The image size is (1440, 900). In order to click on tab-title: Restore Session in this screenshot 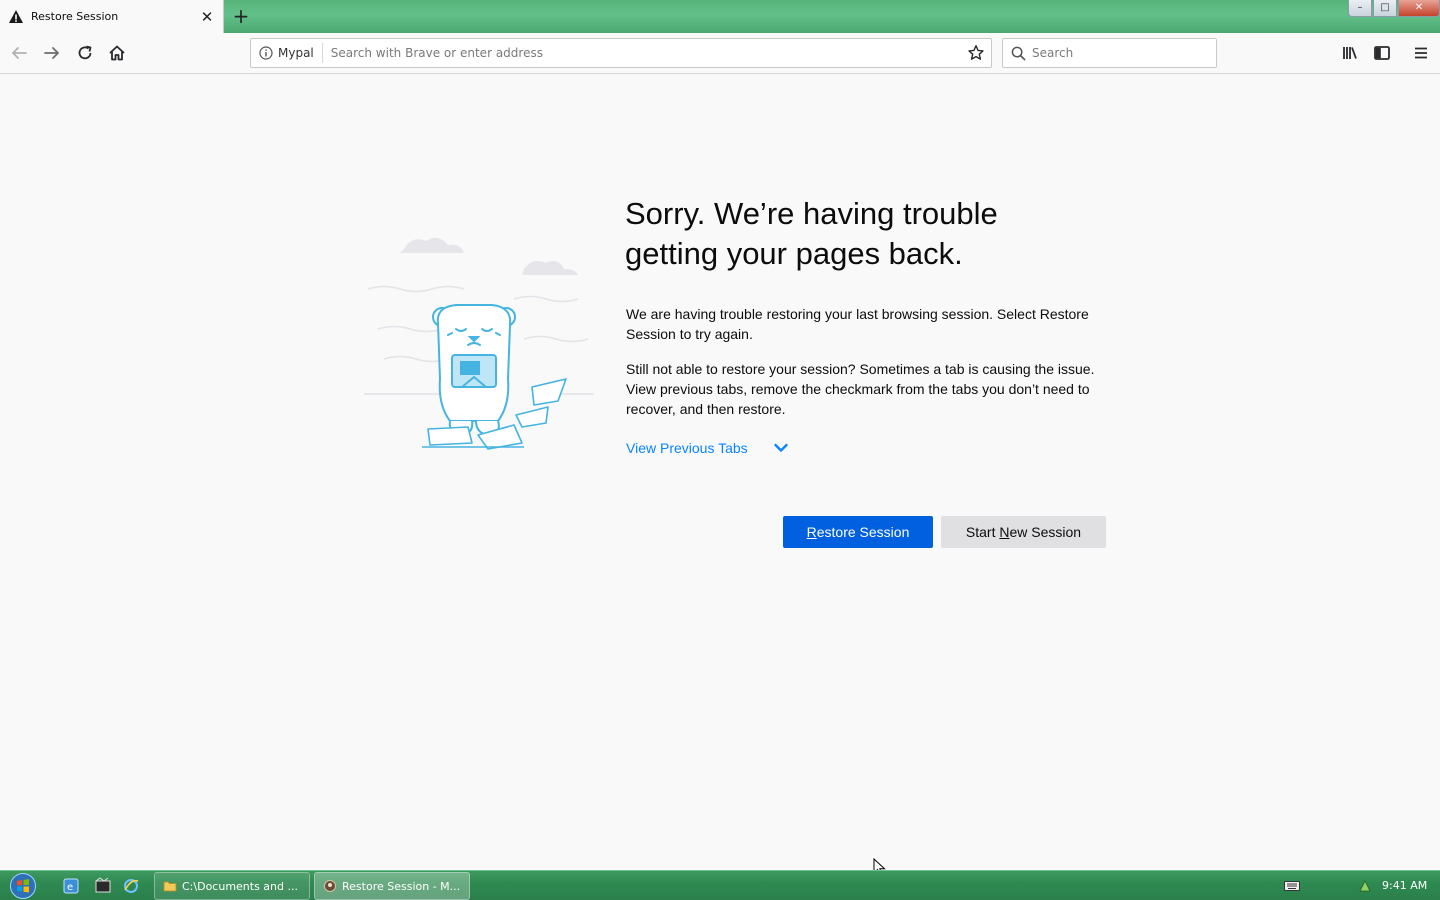, I will do `click(75, 16)`.